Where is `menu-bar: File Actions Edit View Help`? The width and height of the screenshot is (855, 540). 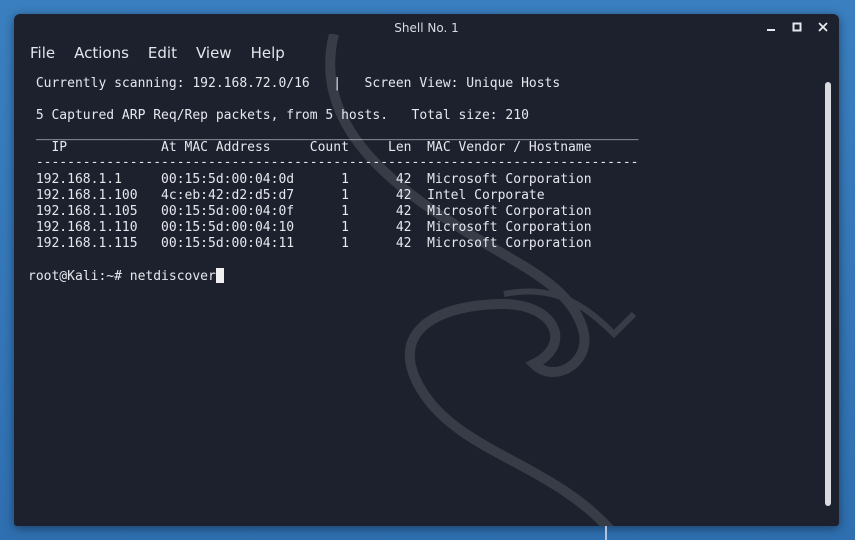 menu-bar: File Actions Edit View Help is located at coordinates (167, 55).